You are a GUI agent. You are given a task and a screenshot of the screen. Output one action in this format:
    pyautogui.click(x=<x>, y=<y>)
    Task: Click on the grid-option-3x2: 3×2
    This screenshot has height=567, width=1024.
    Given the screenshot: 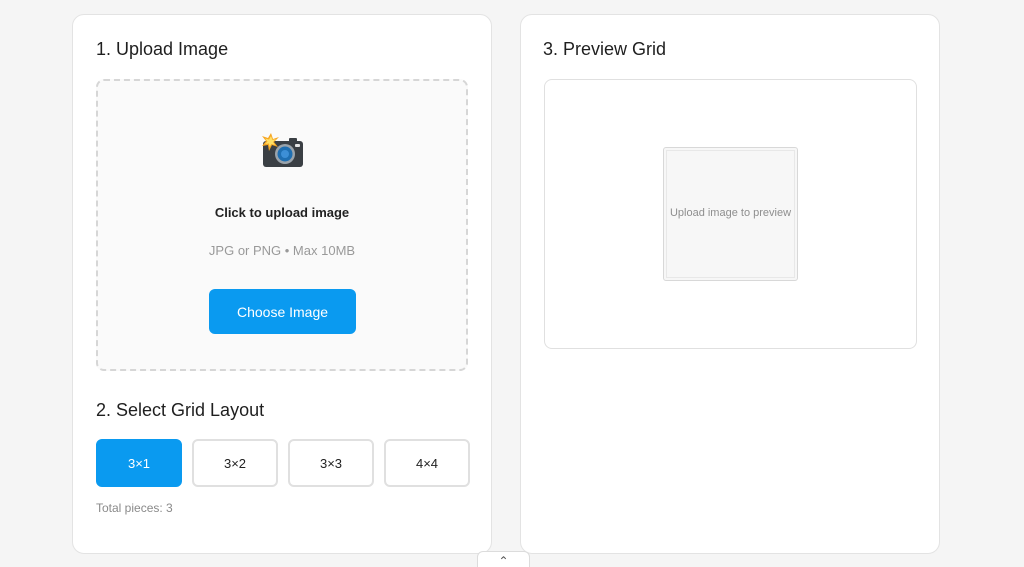 What is the action you would take?
    pyautogui.click(x=235, y=463)
    